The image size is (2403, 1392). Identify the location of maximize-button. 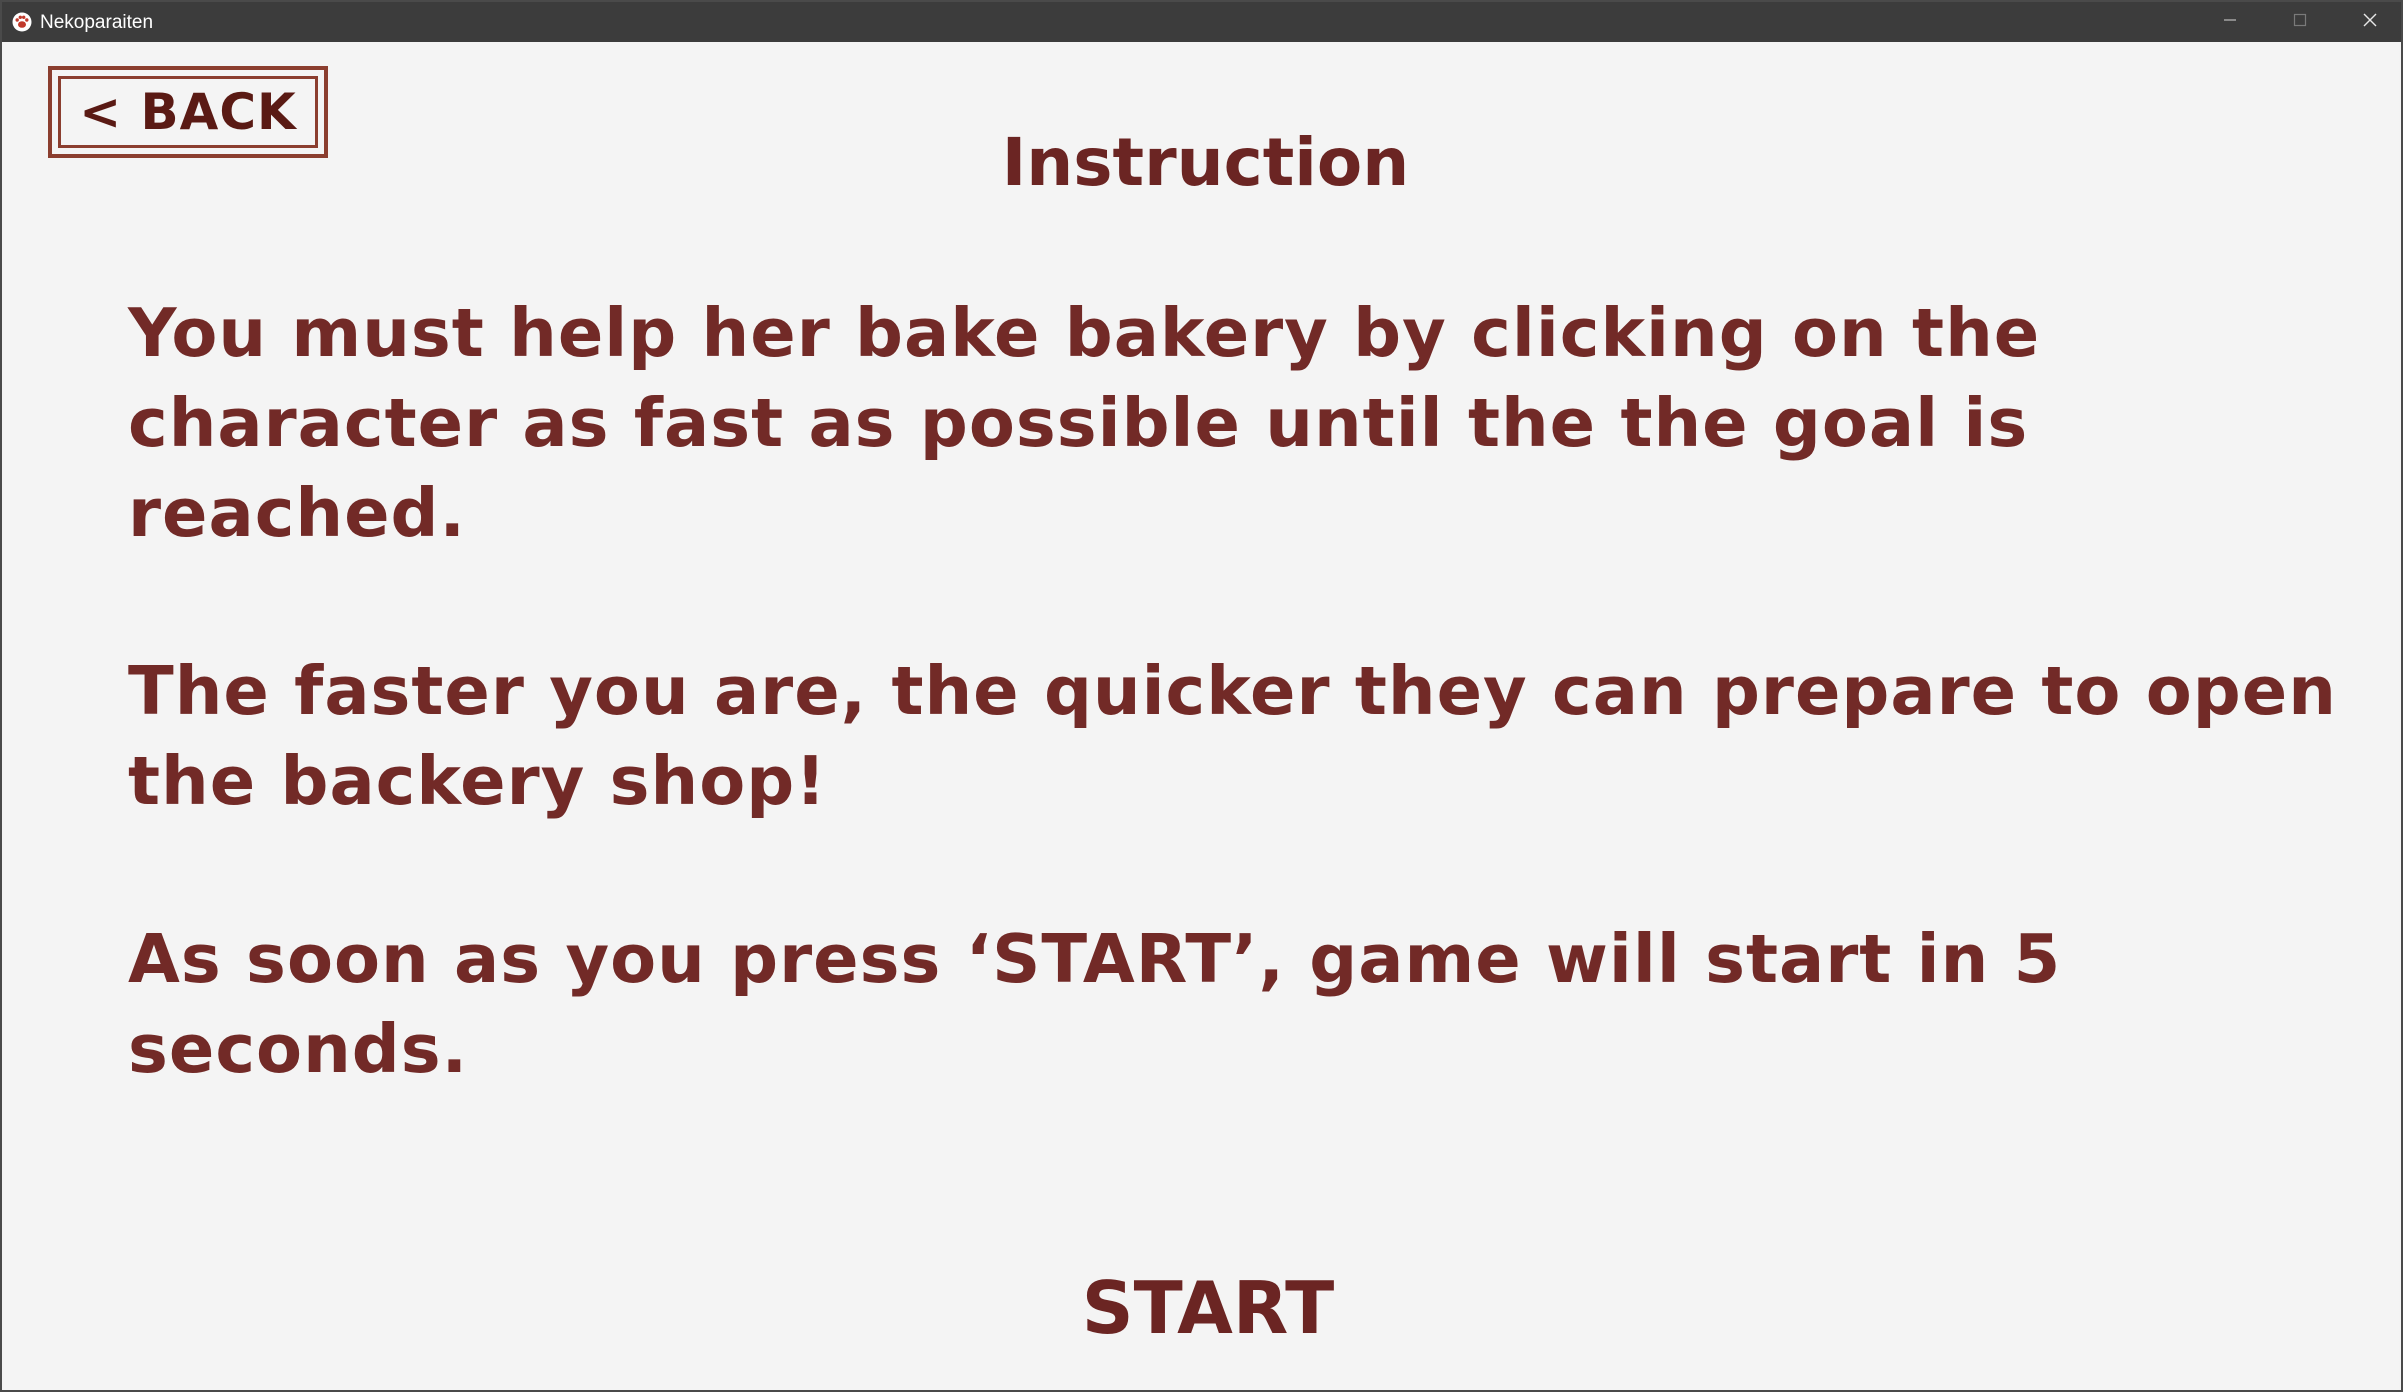
(2300, 22).